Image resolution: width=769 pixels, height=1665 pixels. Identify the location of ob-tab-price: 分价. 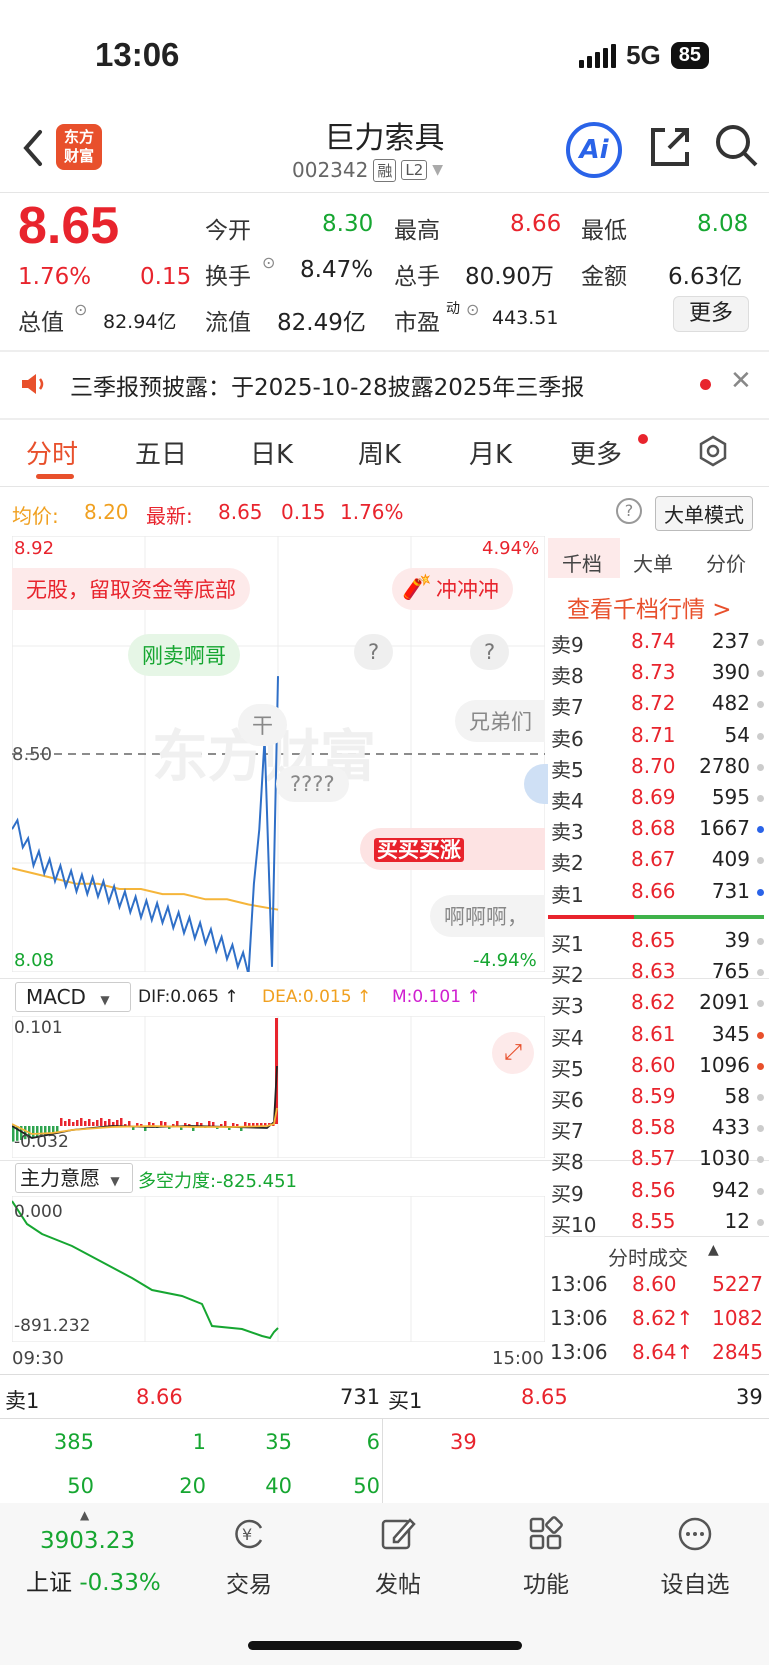
(726, 562).